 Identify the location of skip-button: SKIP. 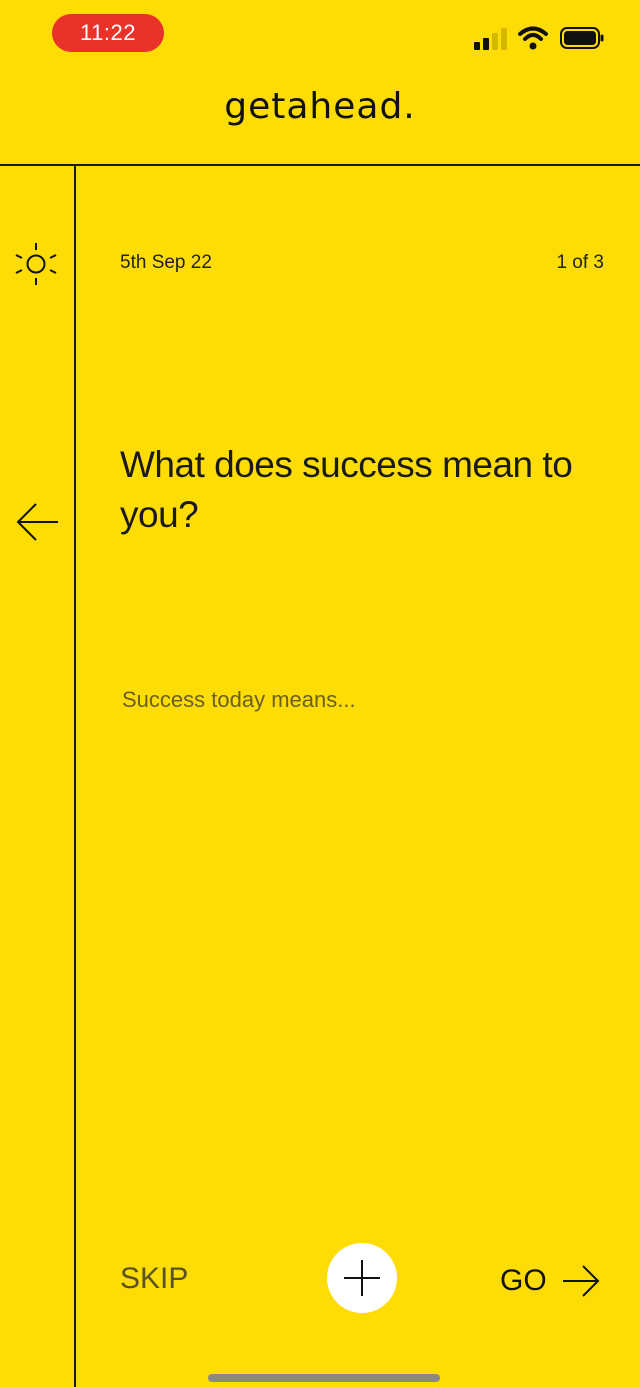
(154, 1279).